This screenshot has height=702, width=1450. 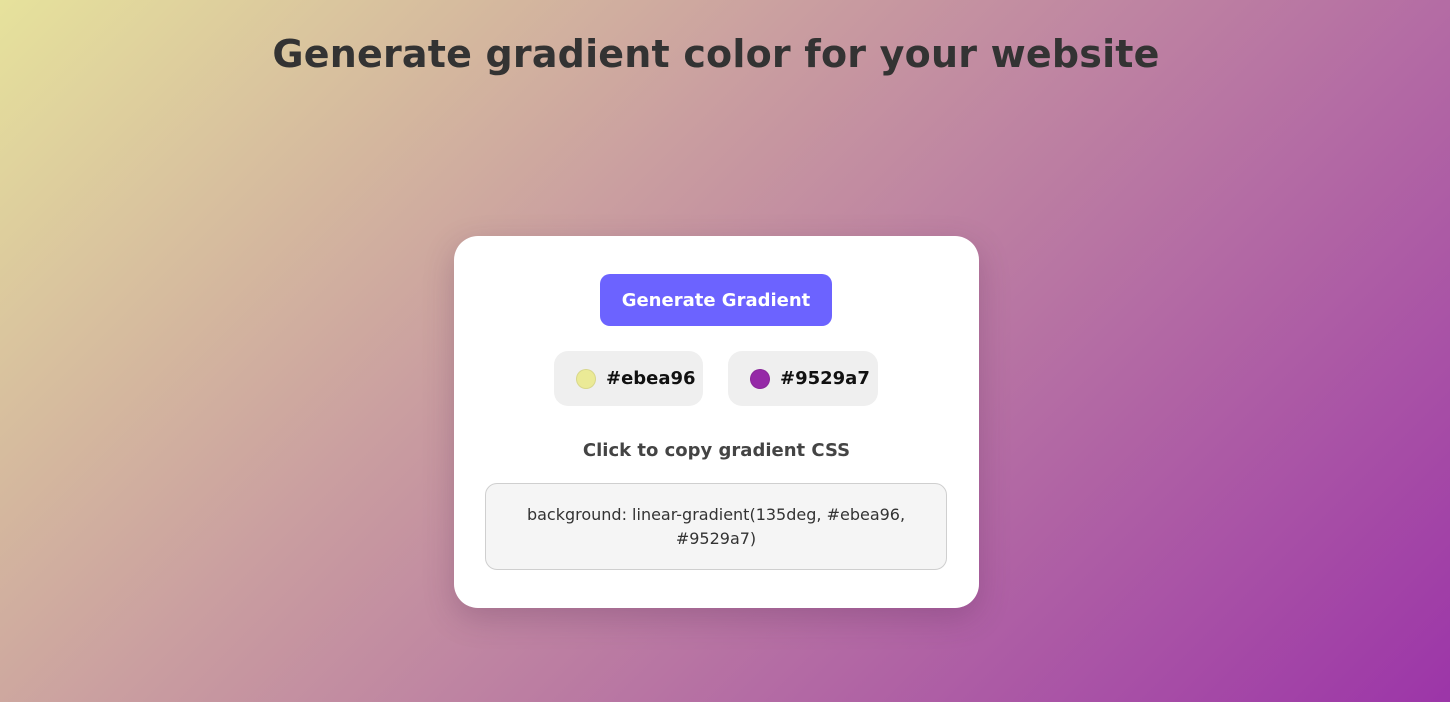 I want to click on color-swatch-end, so click(x=760, y=378).